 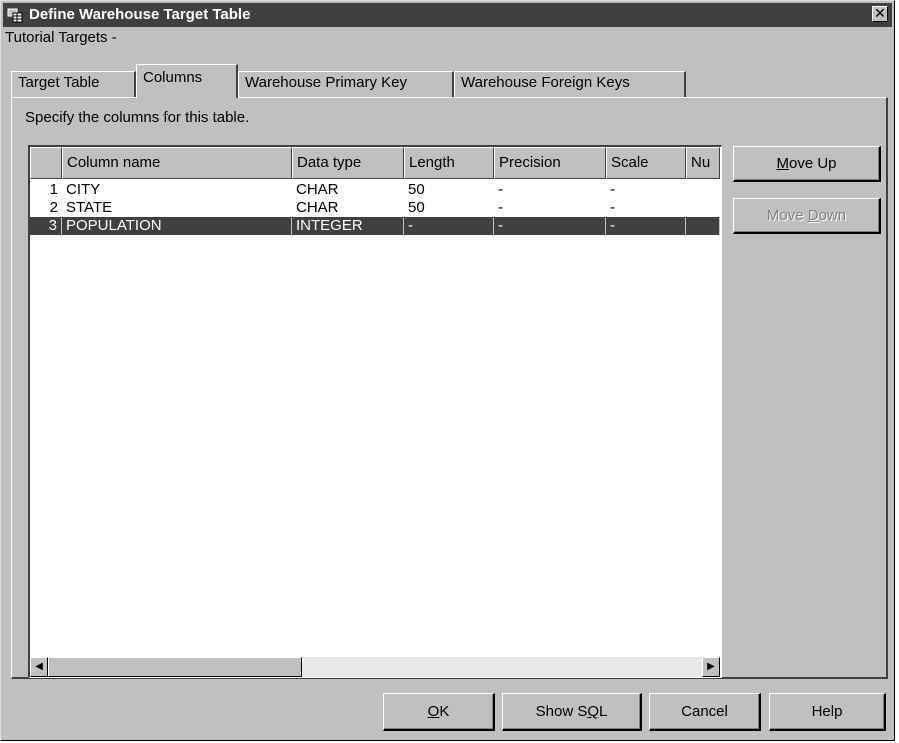 I want to click on title-bar: Define Warehouse Target Table ✕, so click(x=447, y=15).